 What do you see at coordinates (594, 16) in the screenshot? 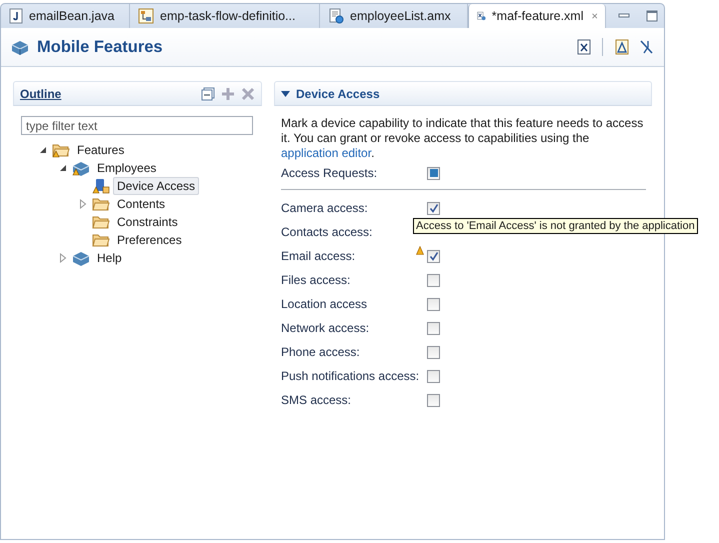
I see `close-icon` at bounding box center [594, 16].